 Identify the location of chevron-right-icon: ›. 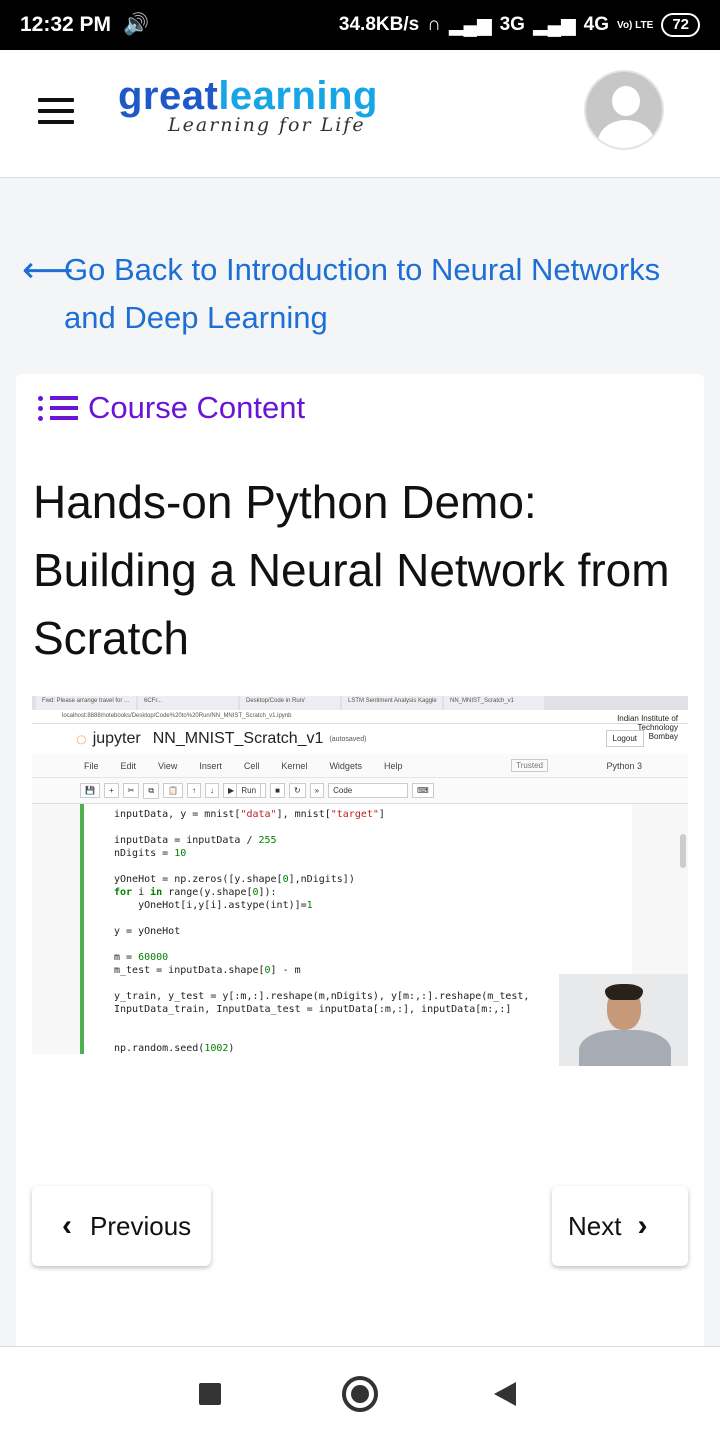
(642, 1225).